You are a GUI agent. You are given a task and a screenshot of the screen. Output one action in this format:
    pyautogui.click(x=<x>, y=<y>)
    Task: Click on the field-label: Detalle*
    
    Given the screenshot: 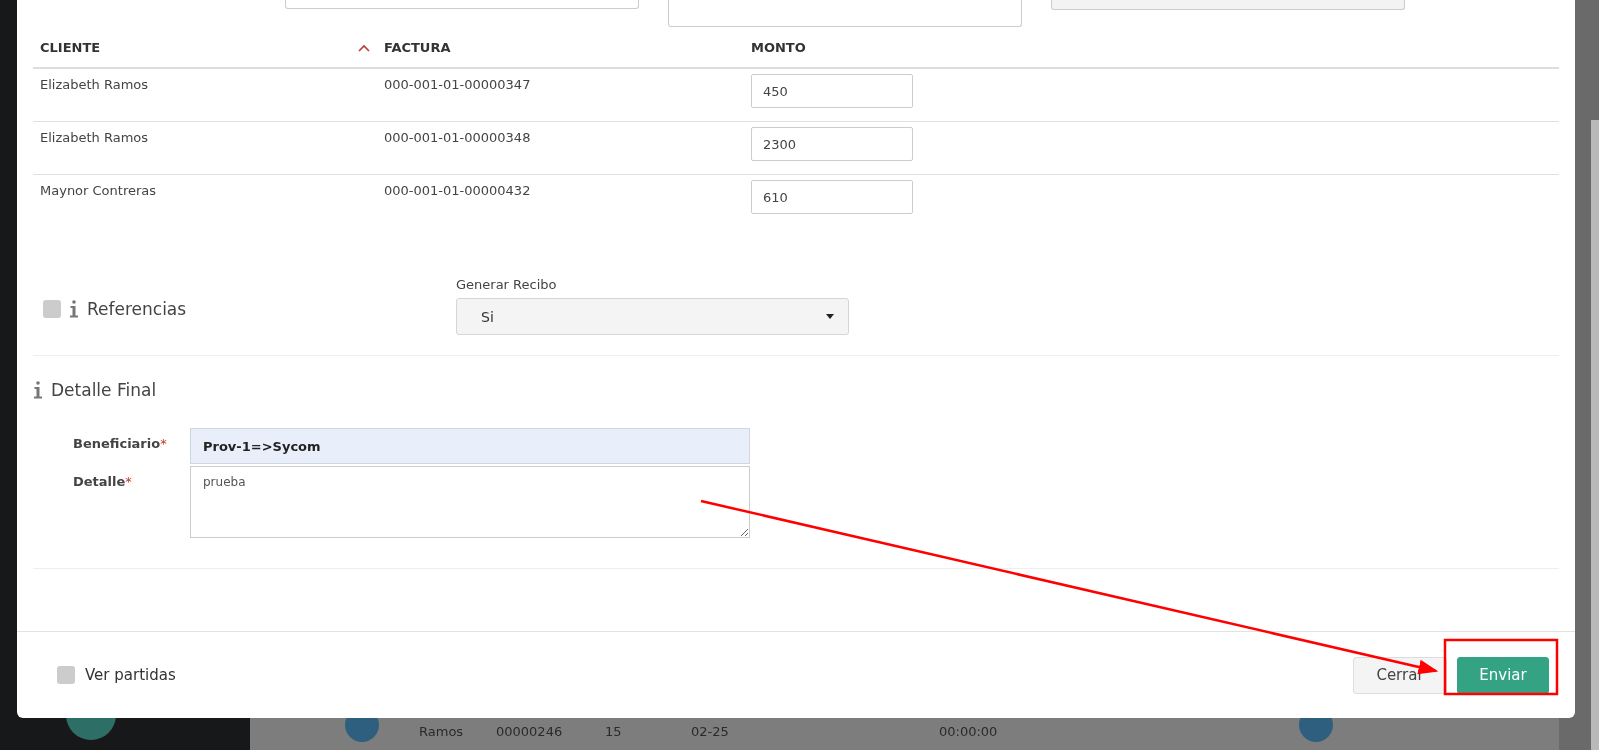 What is the action you would take?
    pyautogui.click(x=103, y=482)
    